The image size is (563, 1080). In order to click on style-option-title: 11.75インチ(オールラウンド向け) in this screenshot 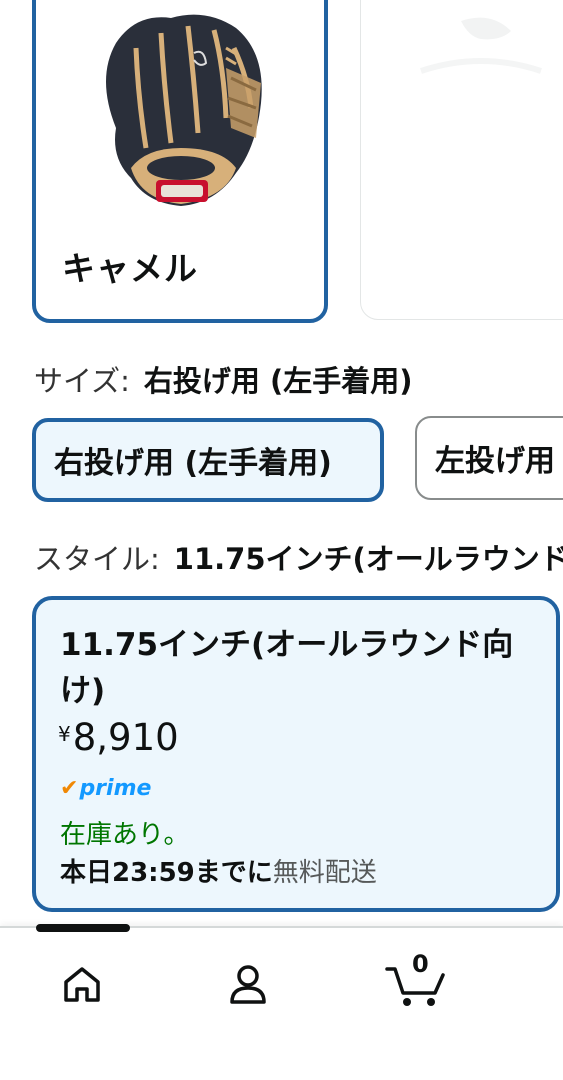, I will do `click(287, 668)`.